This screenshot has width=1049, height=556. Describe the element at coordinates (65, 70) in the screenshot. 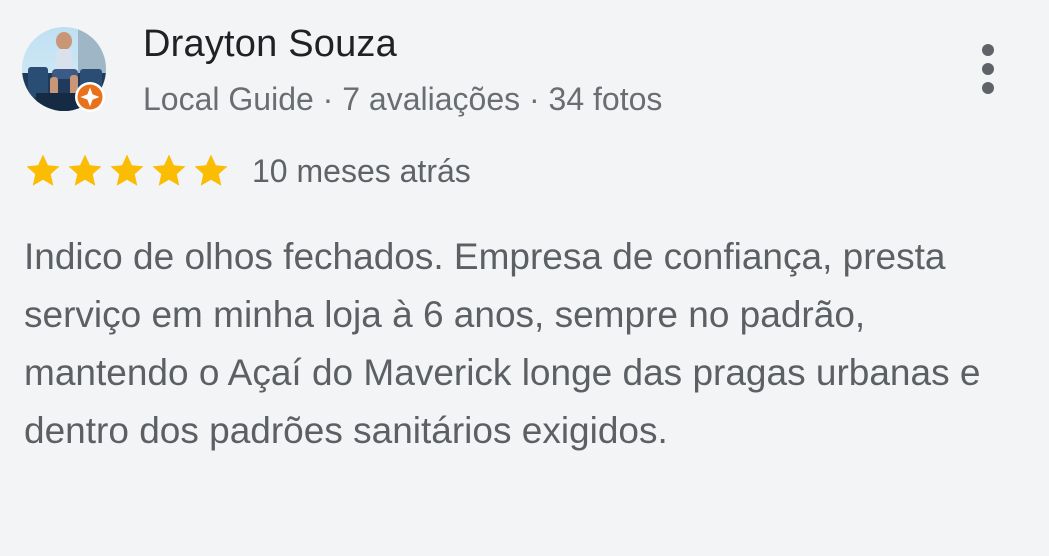

I see `author-avatar-container` at that location.